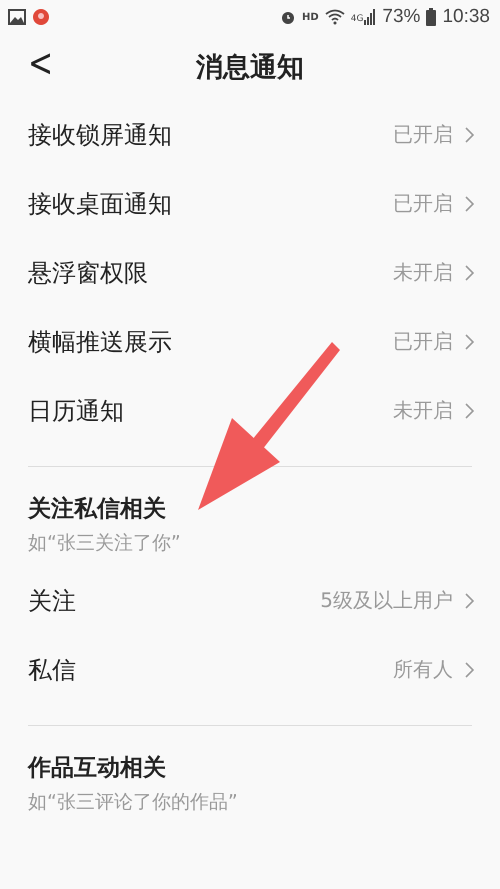  What do you see at coordinates (250, 68) in the screenshot?
I see `page-title: 消息通知` at bounding box center [250, 68].